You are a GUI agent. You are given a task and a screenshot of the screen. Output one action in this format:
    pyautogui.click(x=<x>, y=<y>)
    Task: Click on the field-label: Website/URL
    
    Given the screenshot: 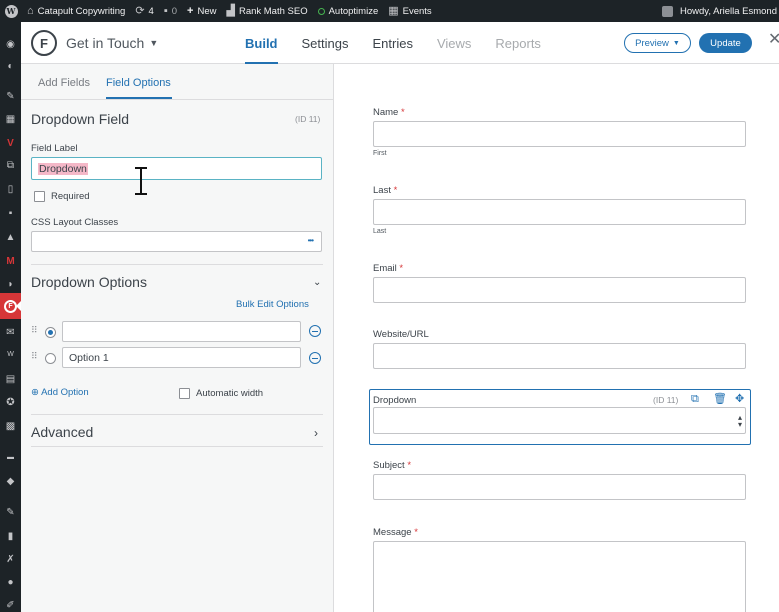 What is the action you would take?
    pyautogui.click(x=401, y=334)
    